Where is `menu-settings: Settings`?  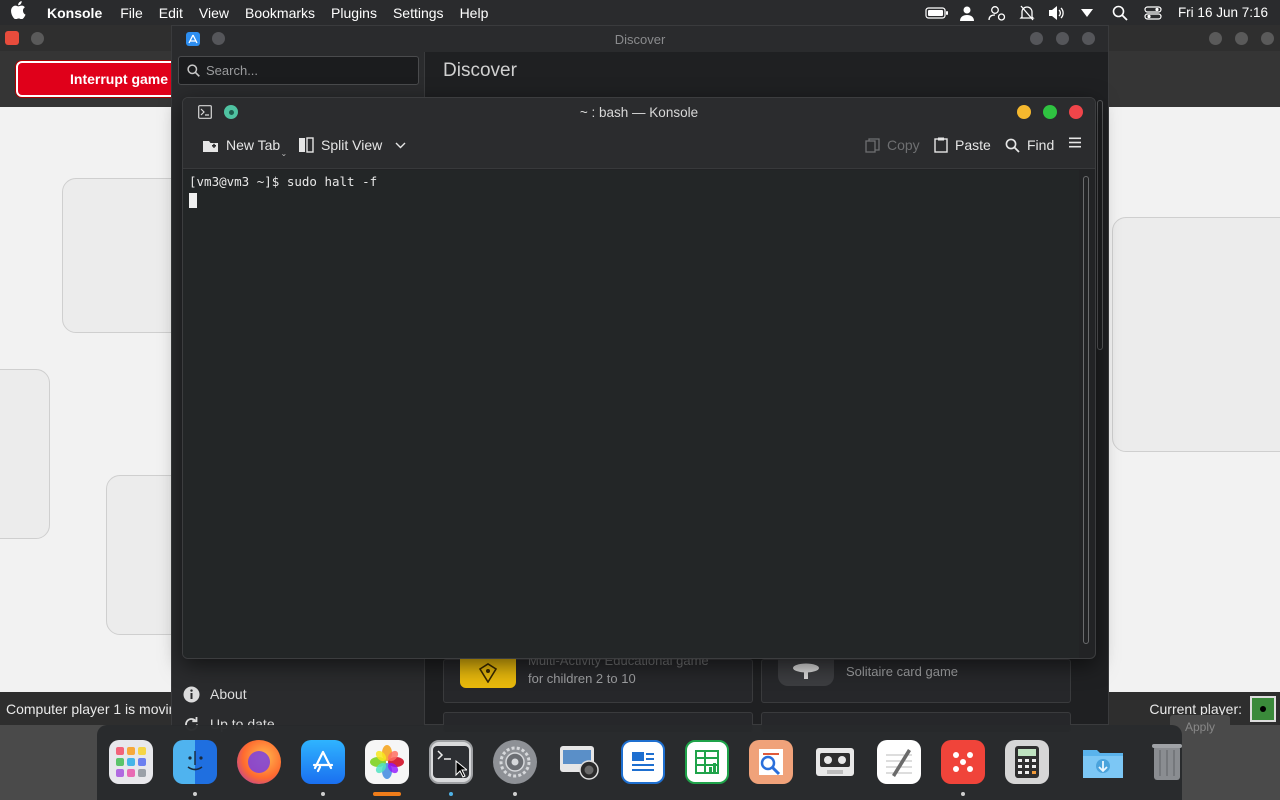 menu-settings: Settings is located at coordinates (418, 13).